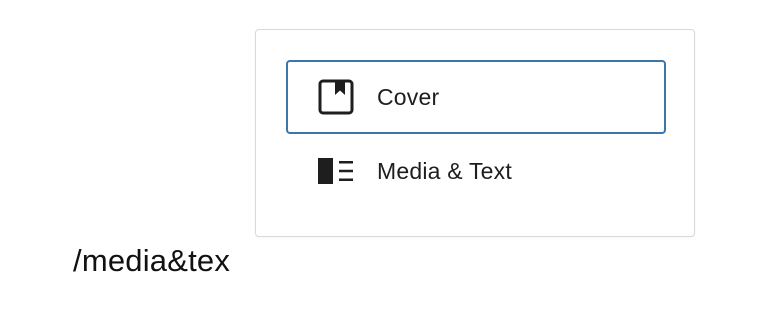 The image size is (774, 316). I want to click on paragraph-slash-command-text: /media&tex, so click(151, 261).